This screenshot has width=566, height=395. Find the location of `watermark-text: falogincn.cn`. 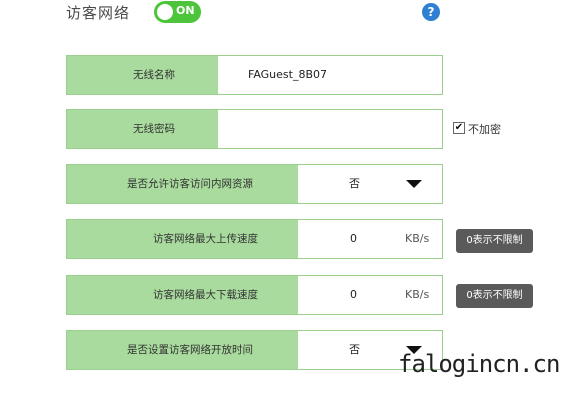

watermark-text: falogincn.cn is located at coordinates (479, 364).